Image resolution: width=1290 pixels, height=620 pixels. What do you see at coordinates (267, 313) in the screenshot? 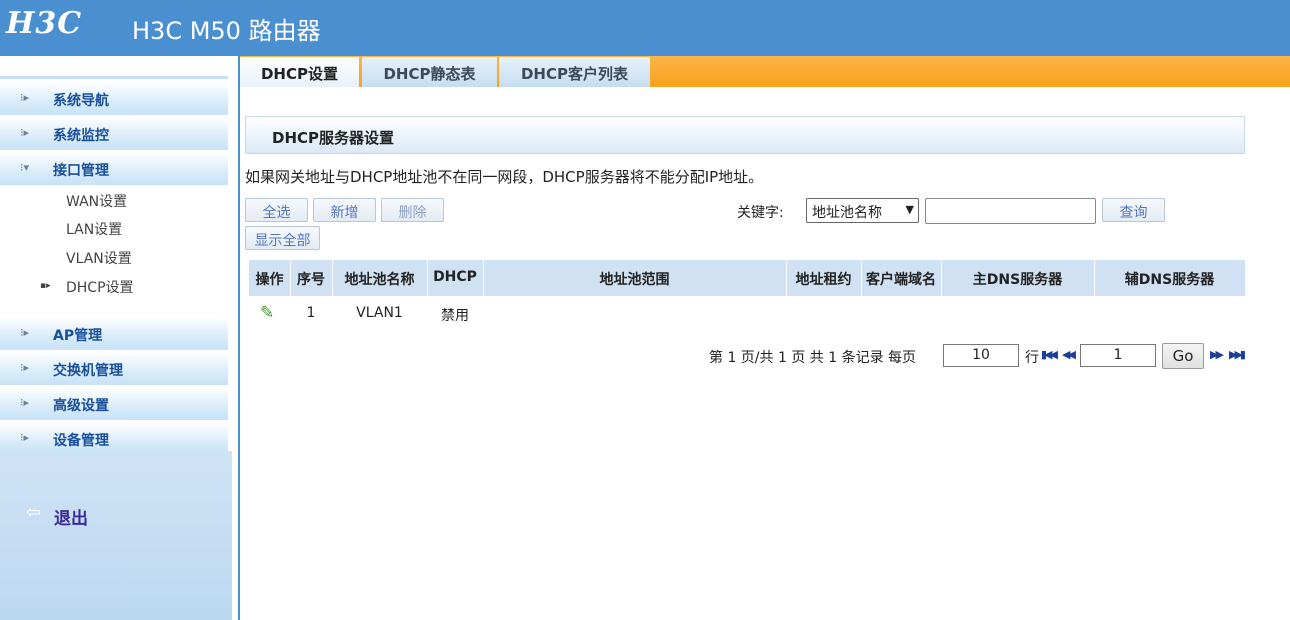
I see `edit-pencil-icon: ✎` at bounding box center [267, 313].